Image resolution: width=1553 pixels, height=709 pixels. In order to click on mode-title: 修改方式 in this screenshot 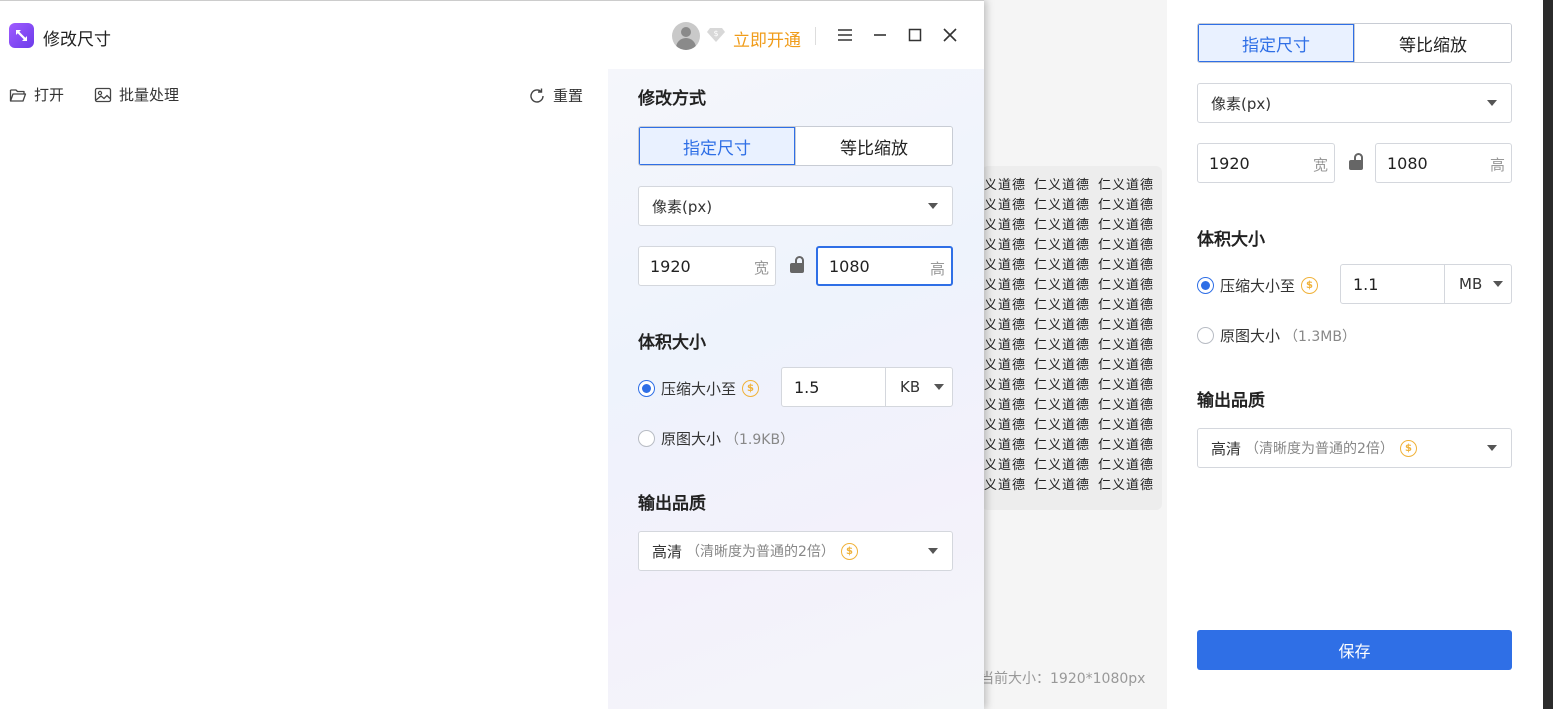, I will do `click(672, 99)`.